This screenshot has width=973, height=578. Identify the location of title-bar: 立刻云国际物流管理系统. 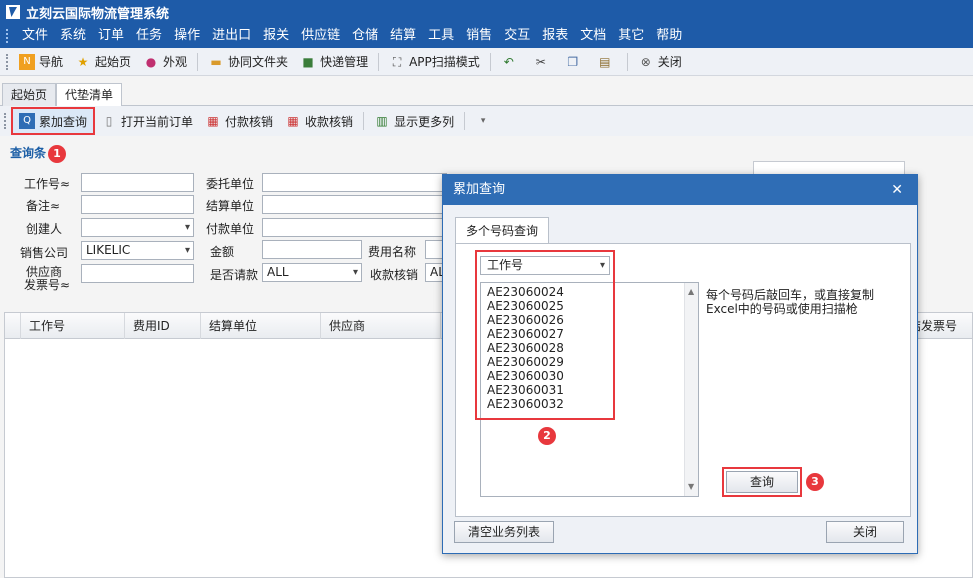
(486, 12).